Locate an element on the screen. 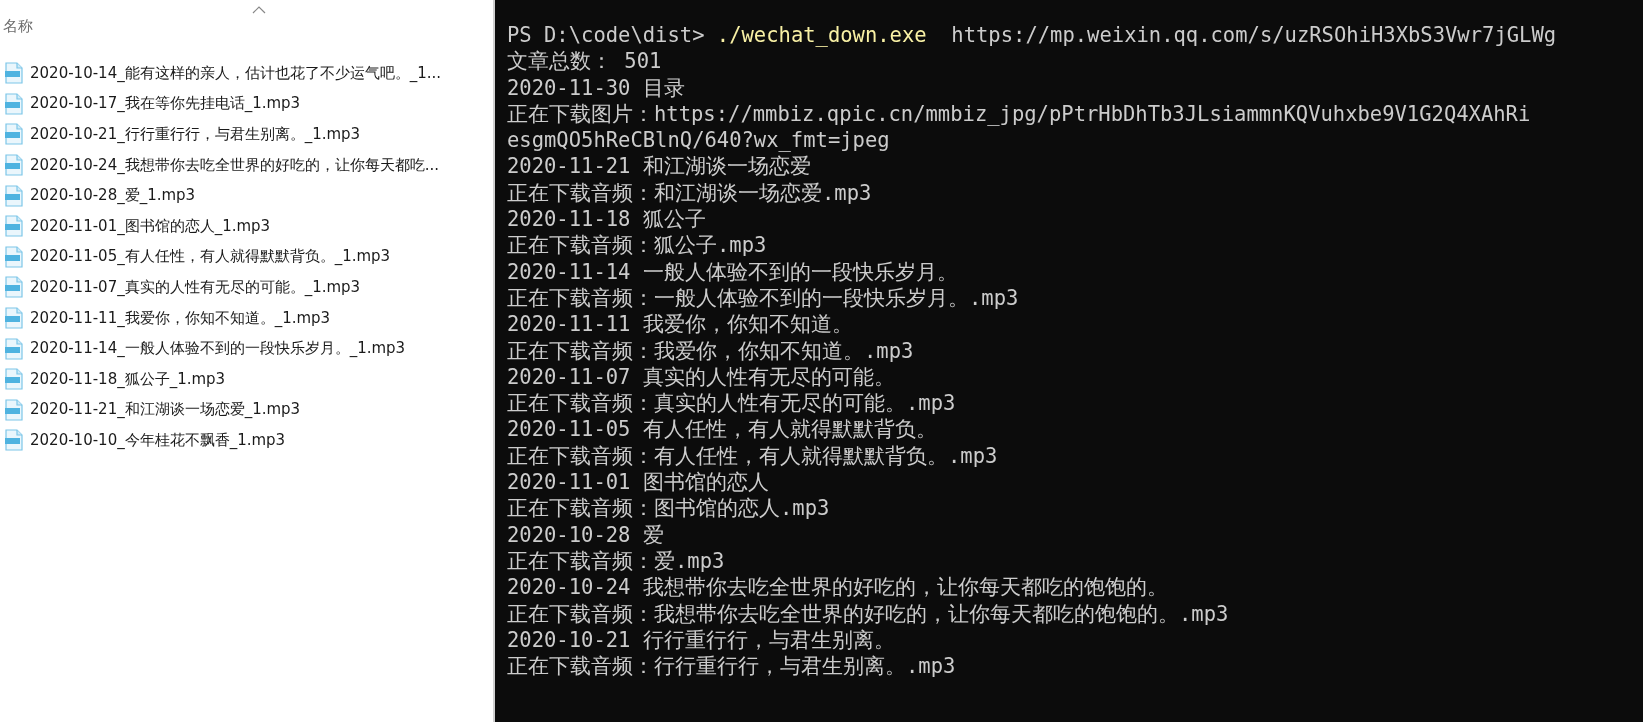  sort-caret-icon is located at coordinates (259, 10).